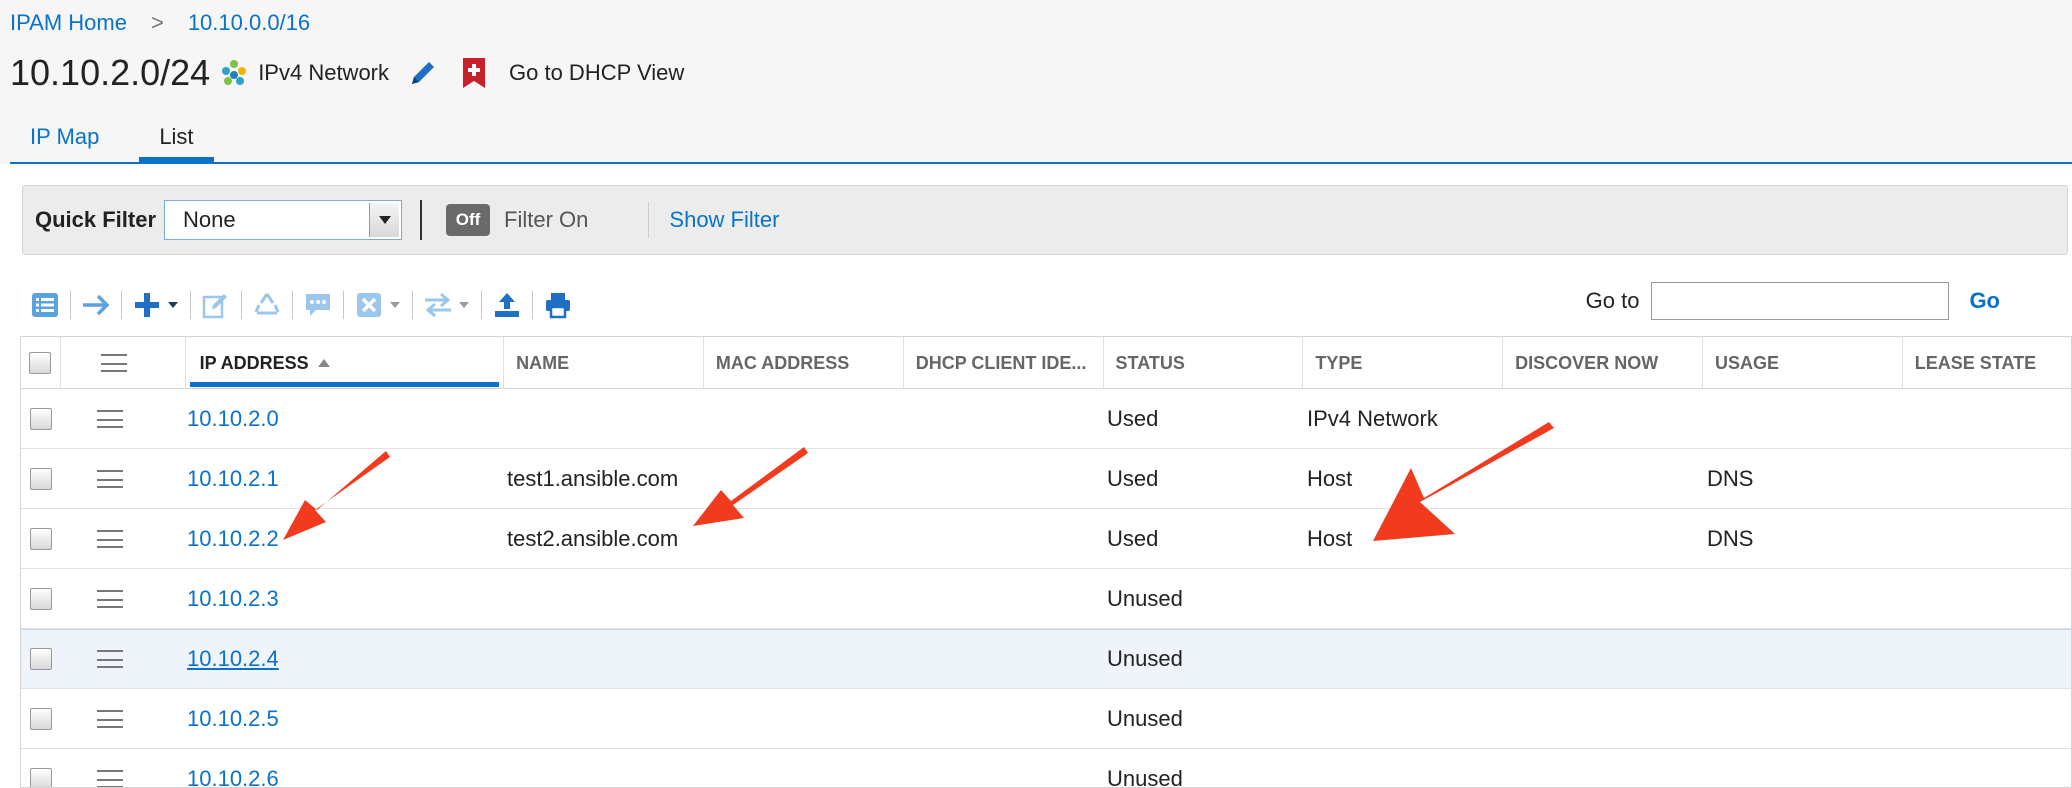  What do you see at coordinates (345, 363) in the screenshot?
I see `column-header-ip-address: IP ADDRESS` at bounding box center [345, 363].